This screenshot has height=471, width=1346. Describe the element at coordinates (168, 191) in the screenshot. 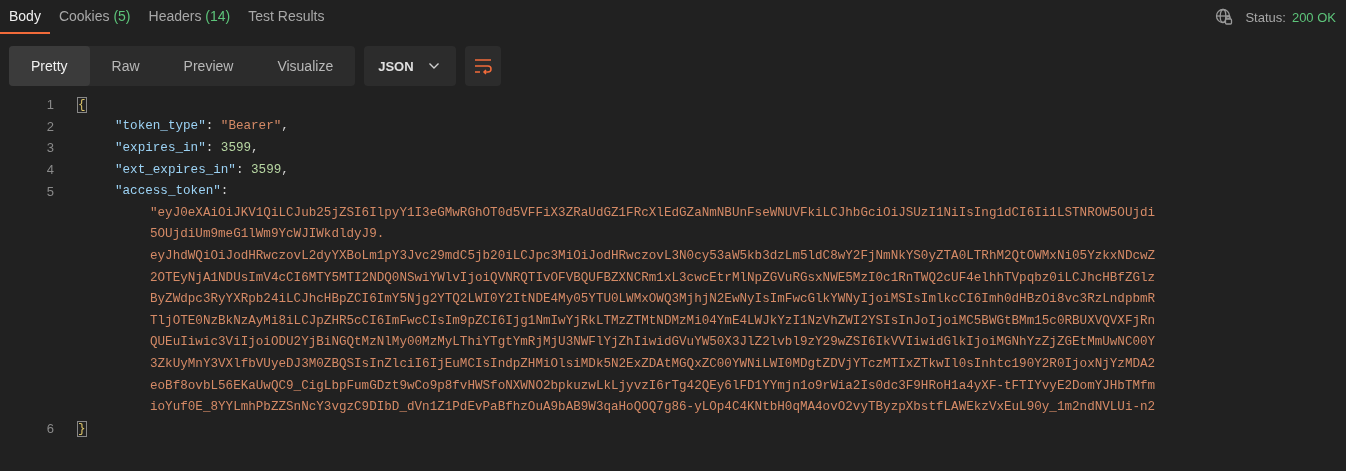

I see `json-key: "access_token"` at that location.